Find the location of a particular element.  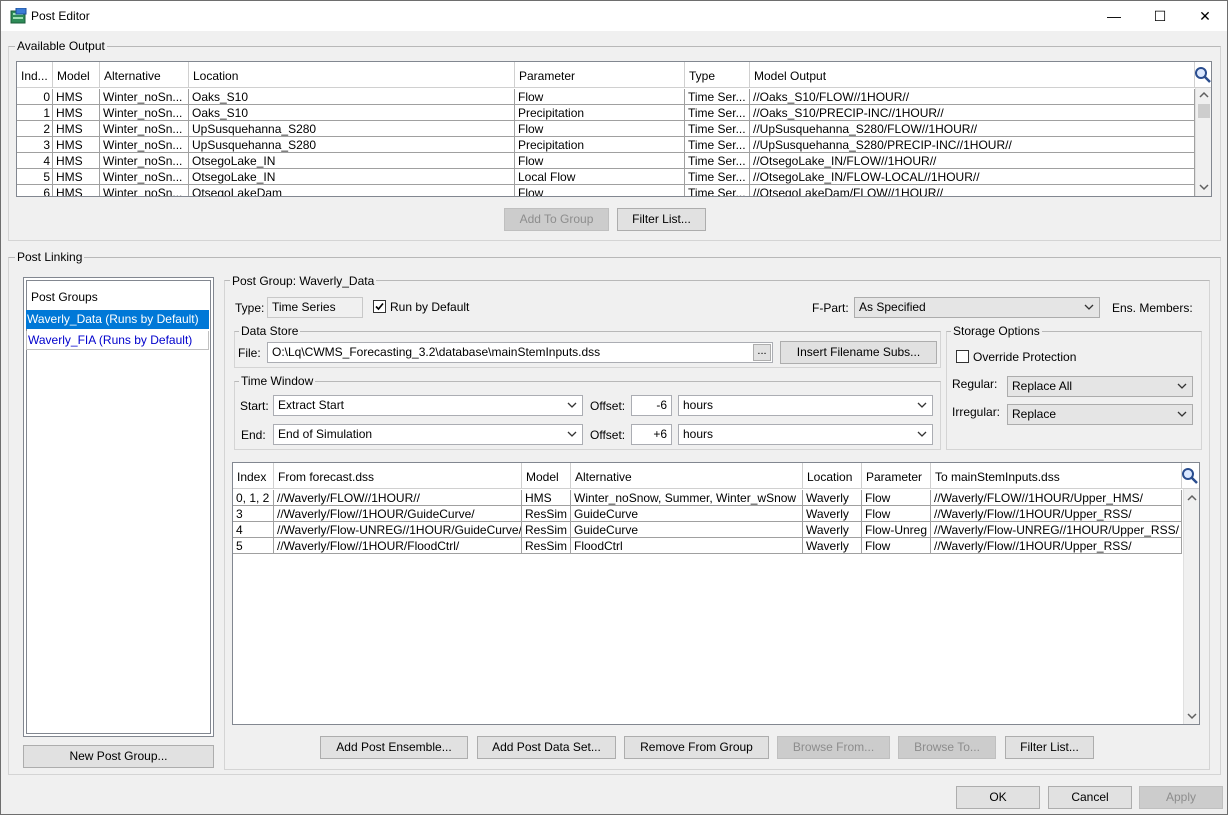

add-to-group-button: Add To Group is located at coordinates (556, 219).